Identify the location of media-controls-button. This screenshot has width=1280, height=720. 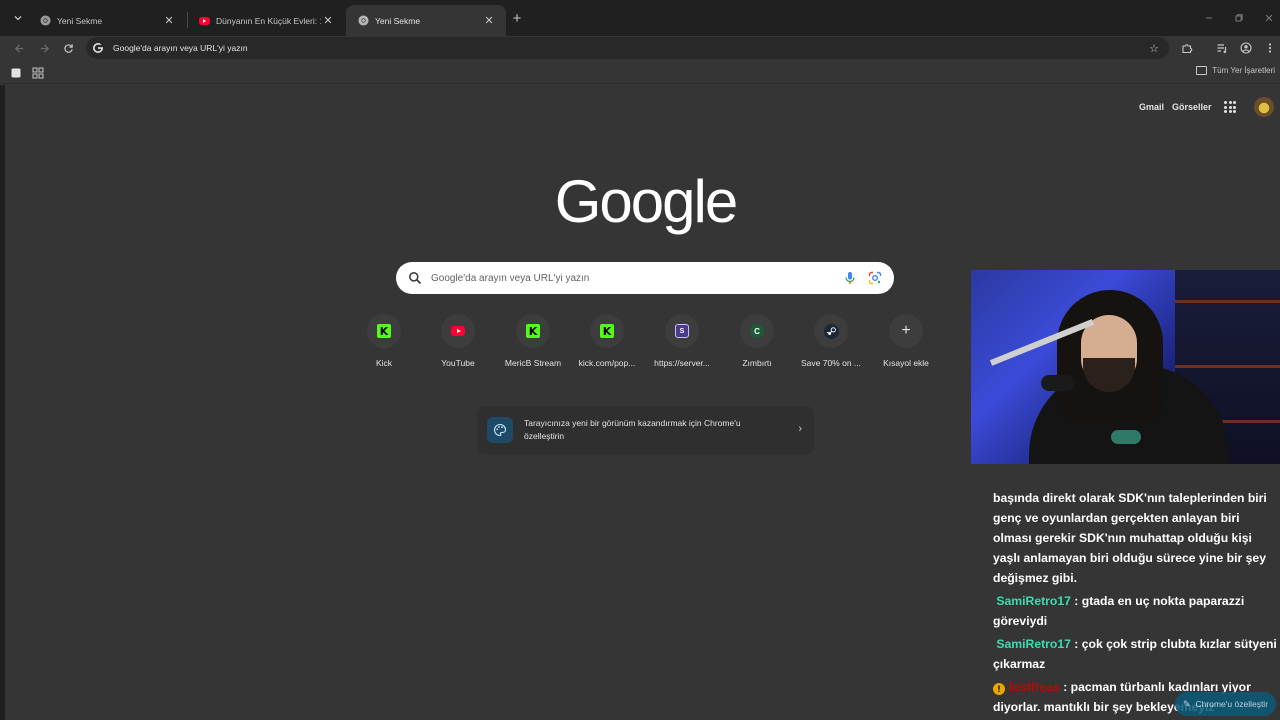
(1222, 48).